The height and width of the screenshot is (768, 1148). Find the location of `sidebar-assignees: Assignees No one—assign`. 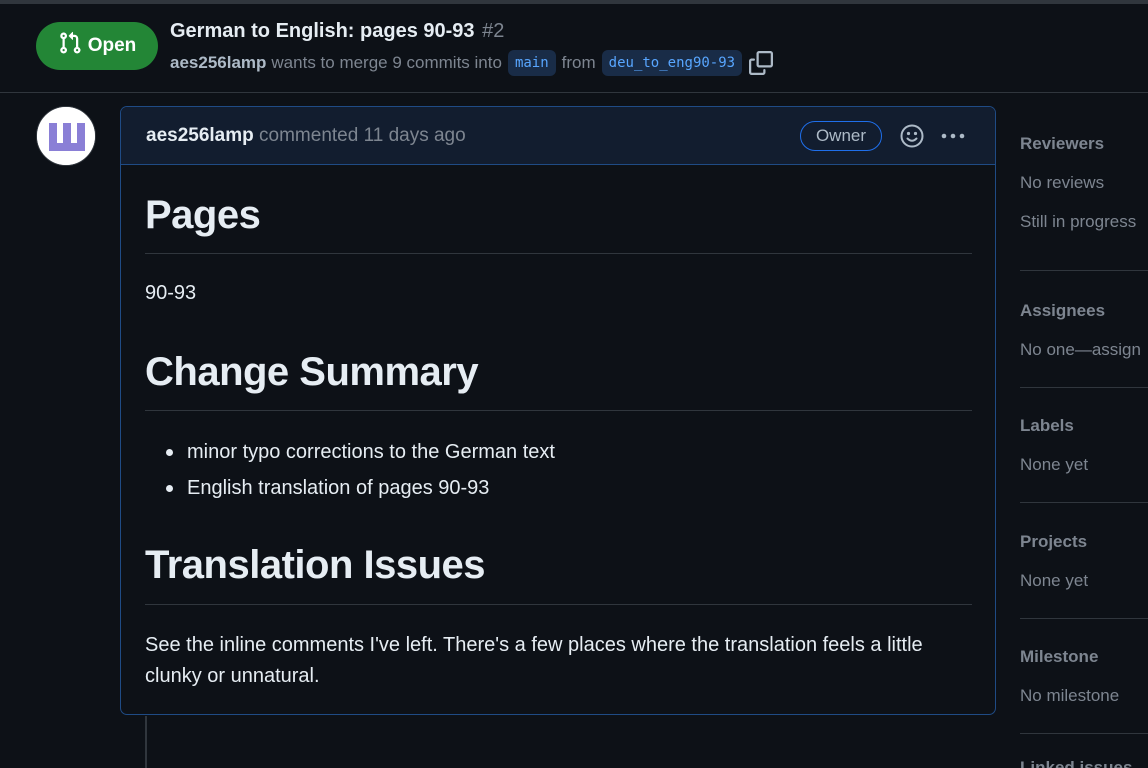

sidebar-assignees: Assignees No one—assign is located at coordinates (1084, 330).